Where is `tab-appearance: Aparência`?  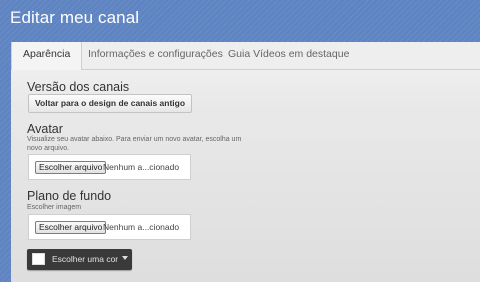
tab-appearance: Aparência is located at coordinates (47, 56).